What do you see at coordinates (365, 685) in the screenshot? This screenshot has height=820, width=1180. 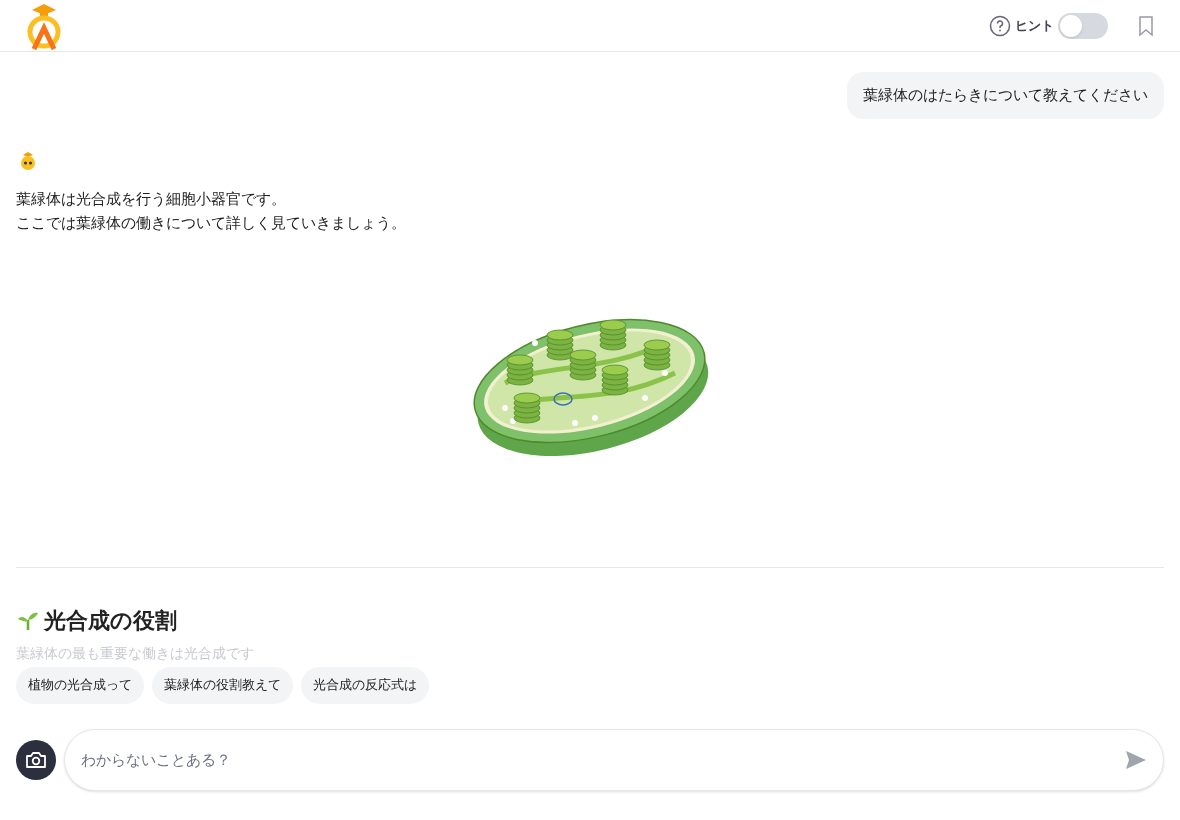 I see `suggestion-chip: 光合成の反応式は` at bounding box center [365, 685].